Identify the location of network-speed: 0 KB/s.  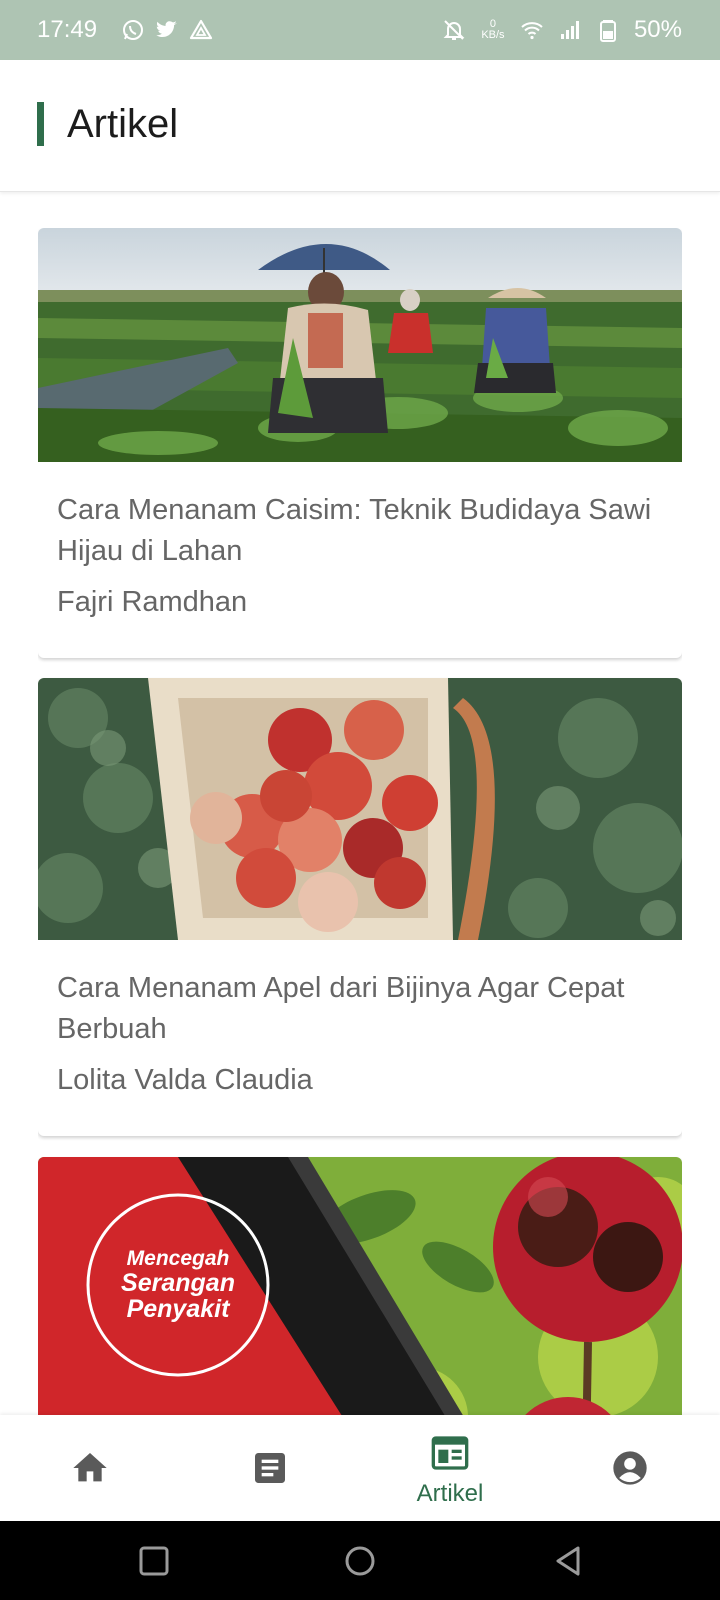
(493, 30).